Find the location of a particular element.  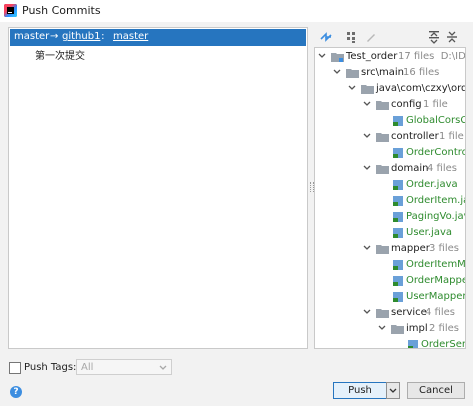

files-toolbar is located at coordinates (390, 37).